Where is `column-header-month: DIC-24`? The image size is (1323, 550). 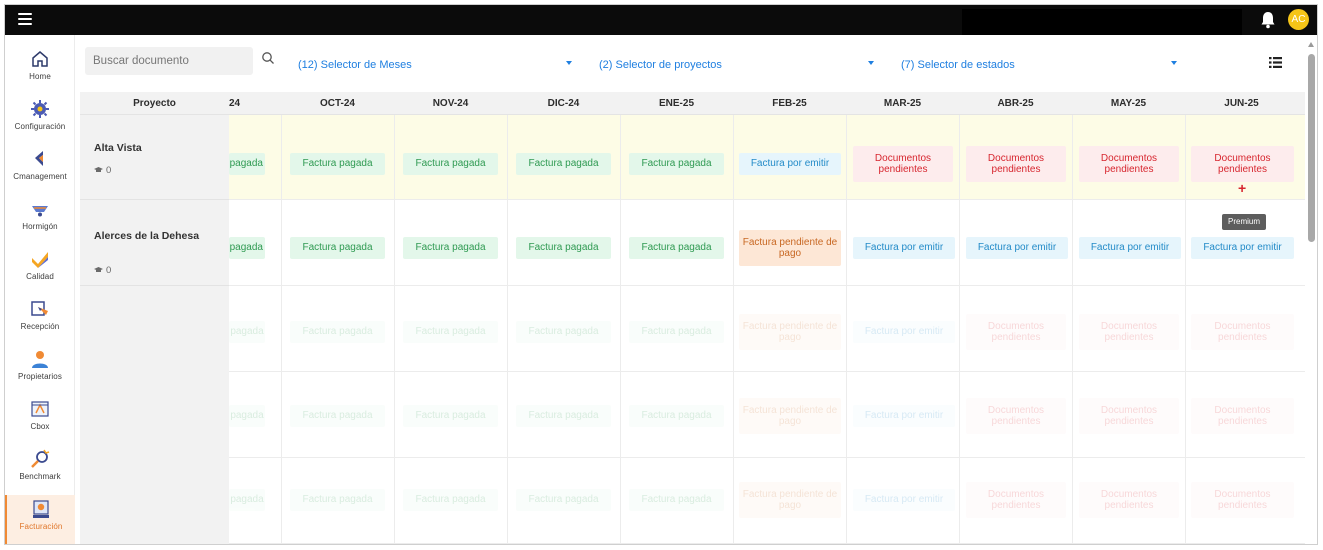
column-header-month: DIC-24 is located at coordinates (563, 103).